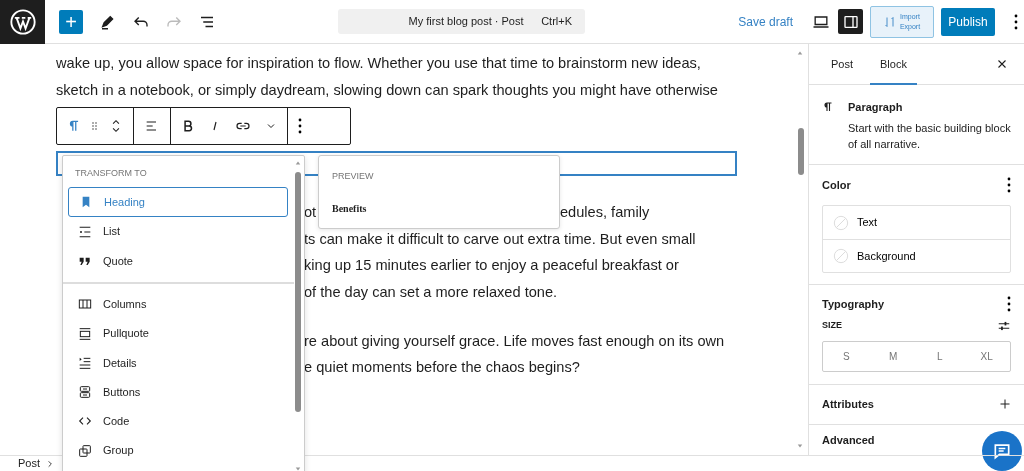 Image resolution: width=1024 pixels, height=471 pixels. What do you see at coordinates (491, 266) in the screenshot?
I see `paragraph-text: king up 15 minutes earlier to enjoy a peaceful breakfast or` at bounding box center [491, 266].